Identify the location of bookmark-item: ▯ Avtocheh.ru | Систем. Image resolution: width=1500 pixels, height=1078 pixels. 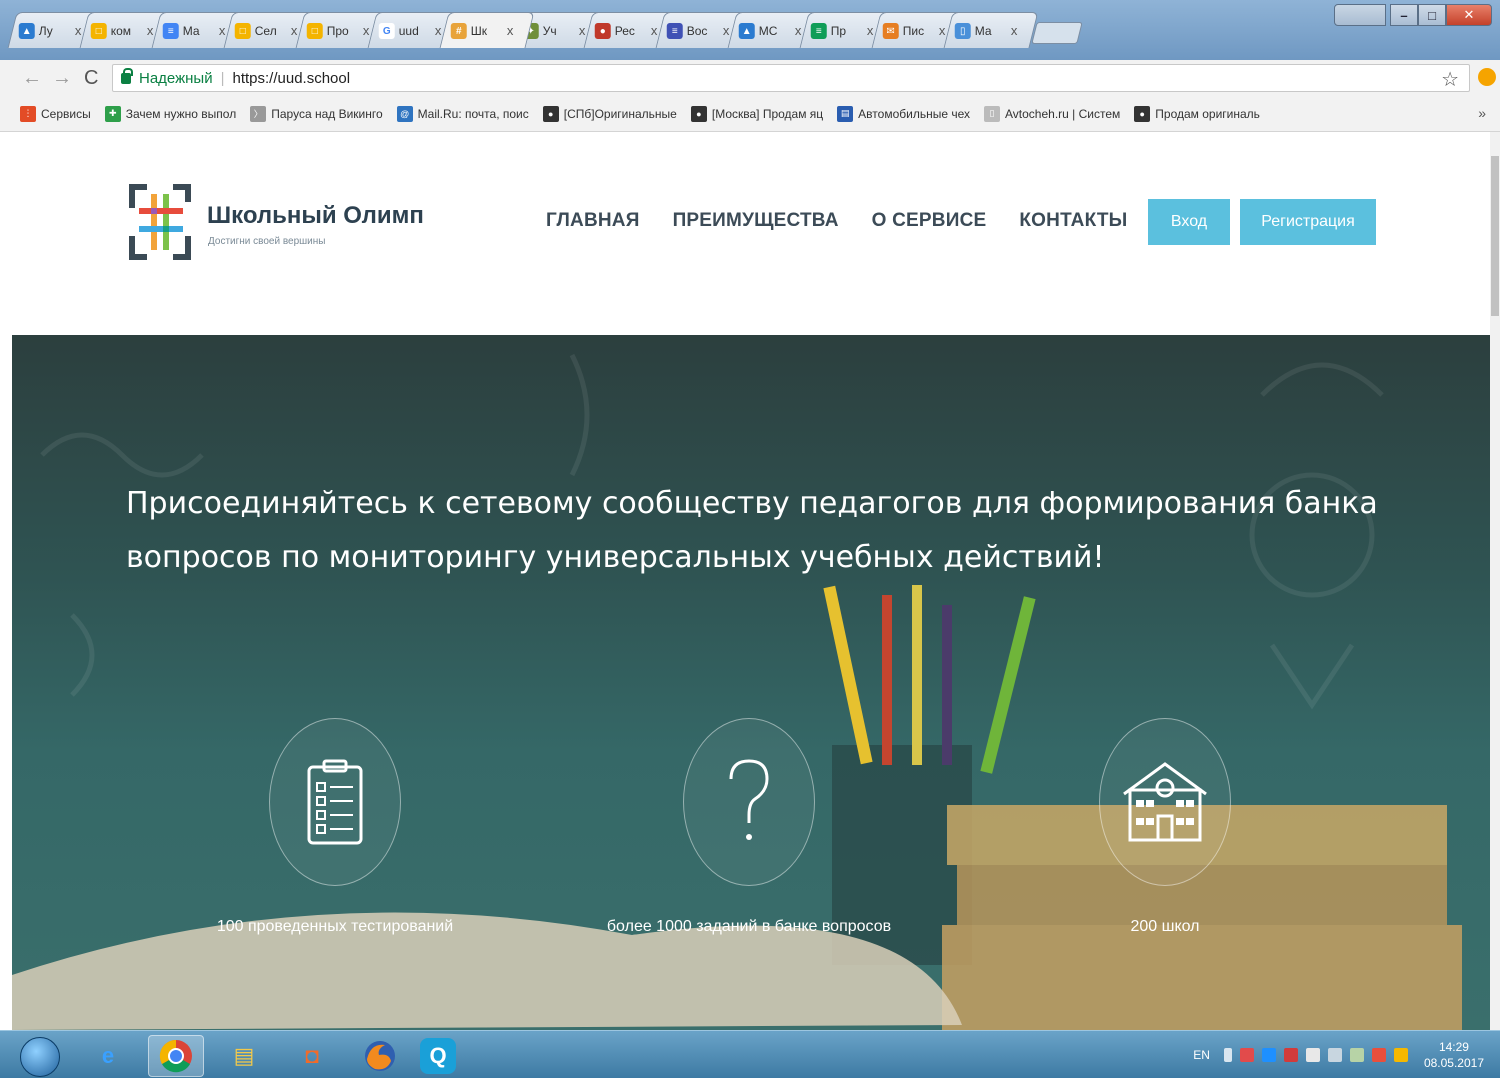
(1052, 113).